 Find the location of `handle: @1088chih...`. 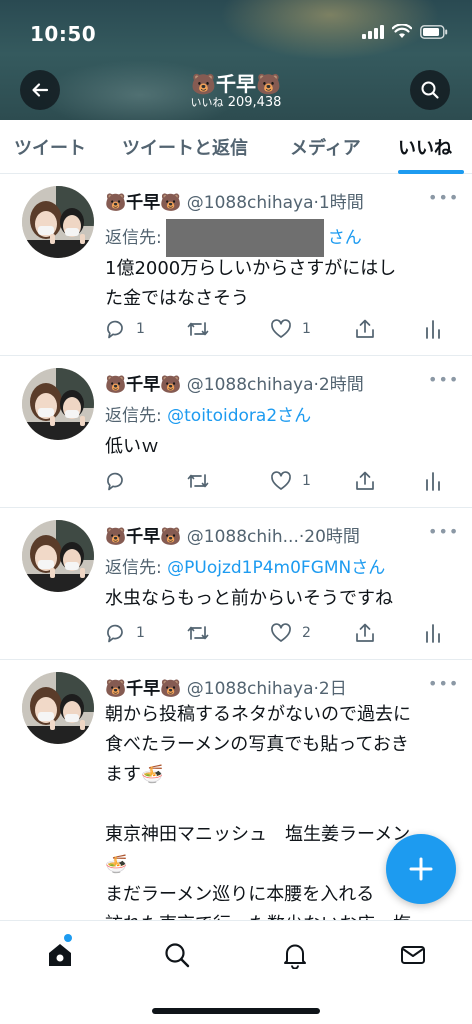

handle: @1088chih... is located at coordinates (243, 537).